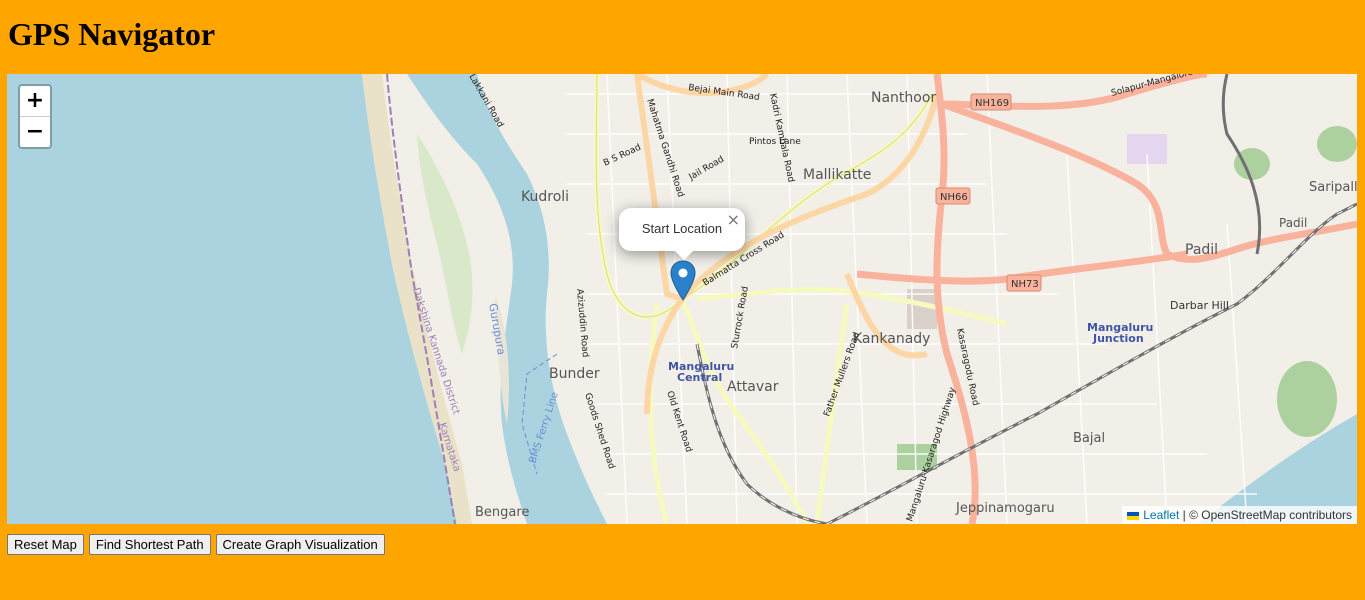 The width and height of the screenshot is (1365, 600). I want to click on map-attribution: Leaflet | © OpenStreetMap contributors, so click(1239, 515).